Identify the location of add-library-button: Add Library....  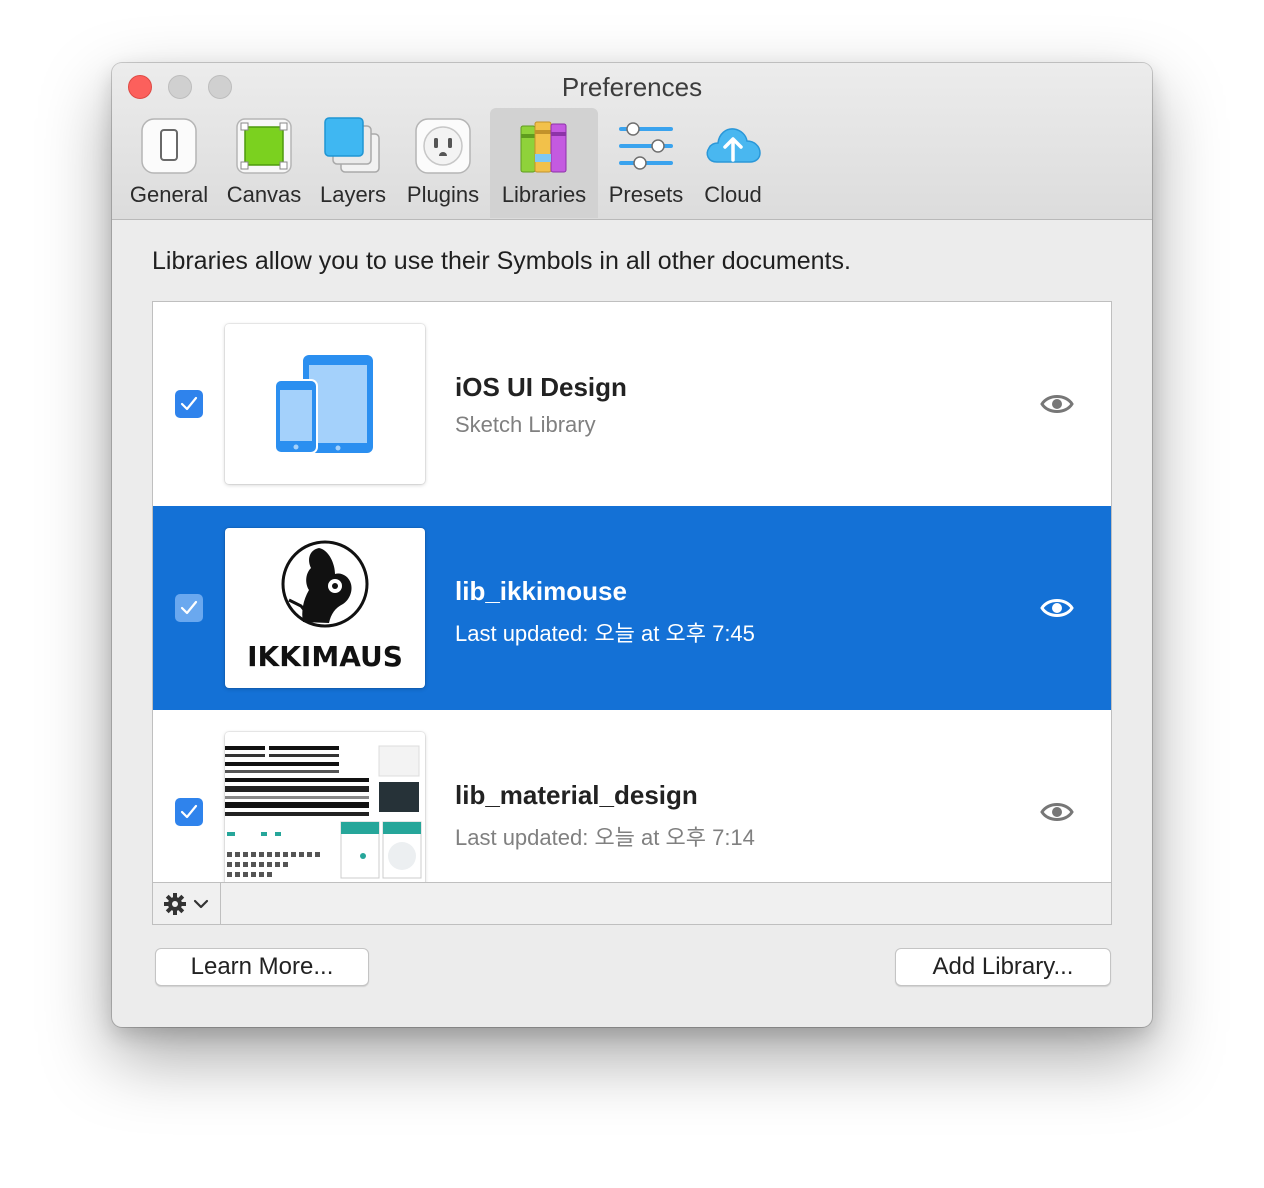
(1003, 967).